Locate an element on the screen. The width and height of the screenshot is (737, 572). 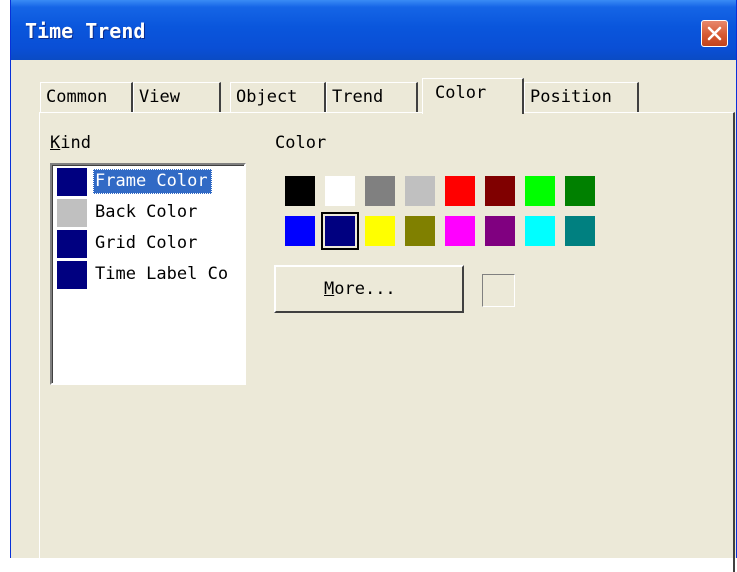
close-button is located at coordinates (714, 33).